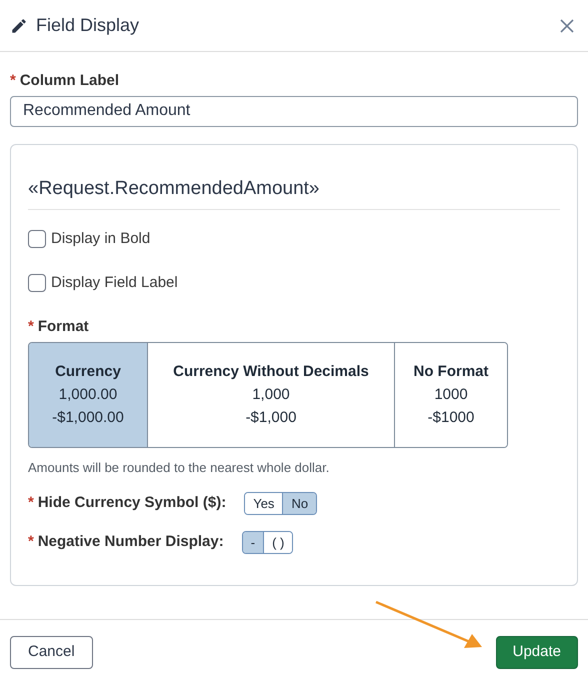 The width and height of the screenshot is (588, 673). I want to click on field-label: Format, so click(63, 326).